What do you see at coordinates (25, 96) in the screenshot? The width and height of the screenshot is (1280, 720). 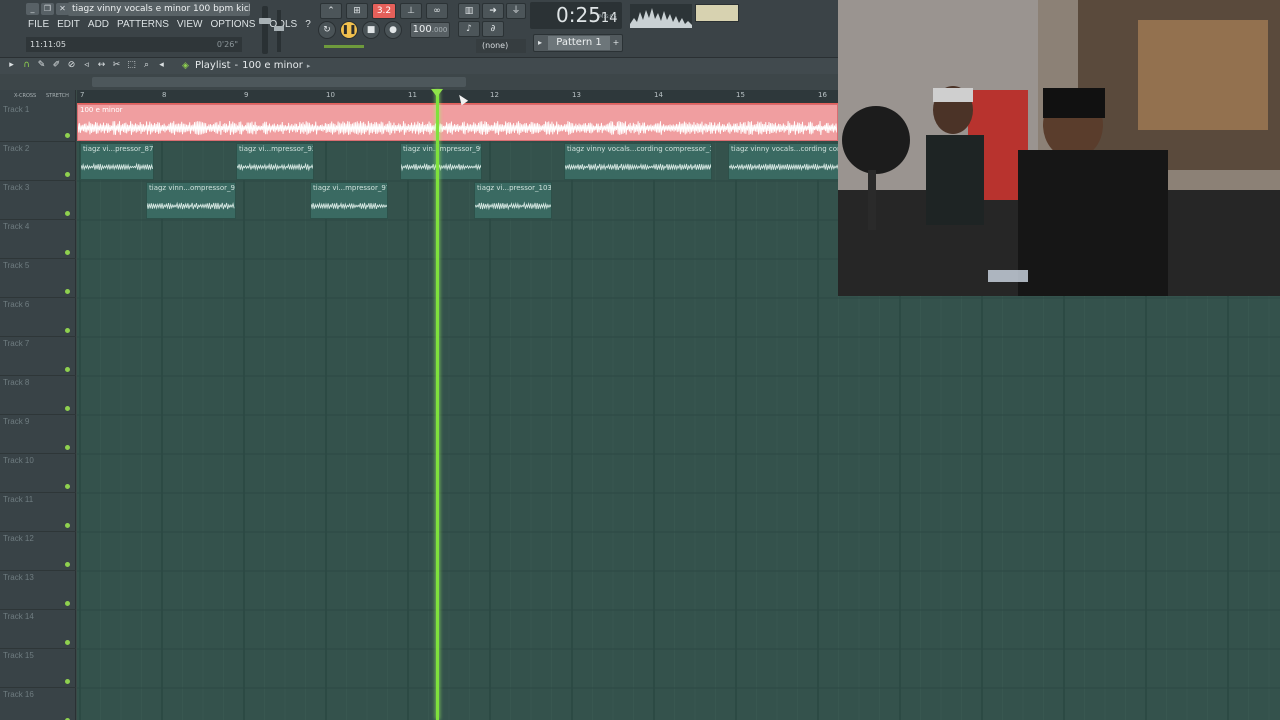 I see `crossfade-label: X-CROSS` at bounding box center [25, 96].